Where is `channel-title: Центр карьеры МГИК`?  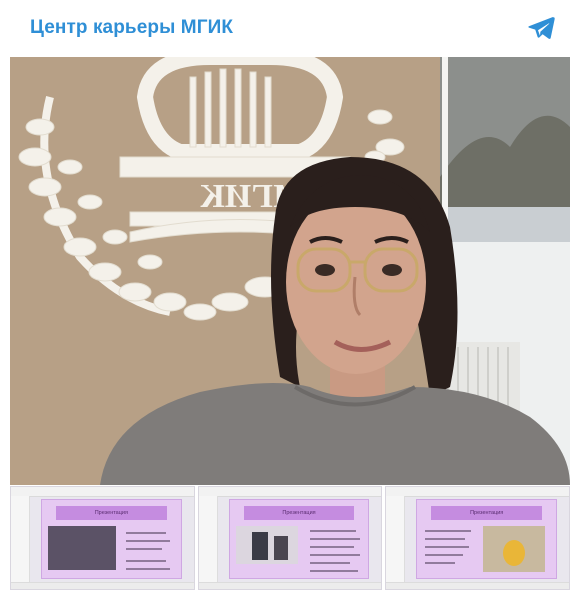 channel-title: Центр карьеры МГИК is located at coordinates (131, 28).